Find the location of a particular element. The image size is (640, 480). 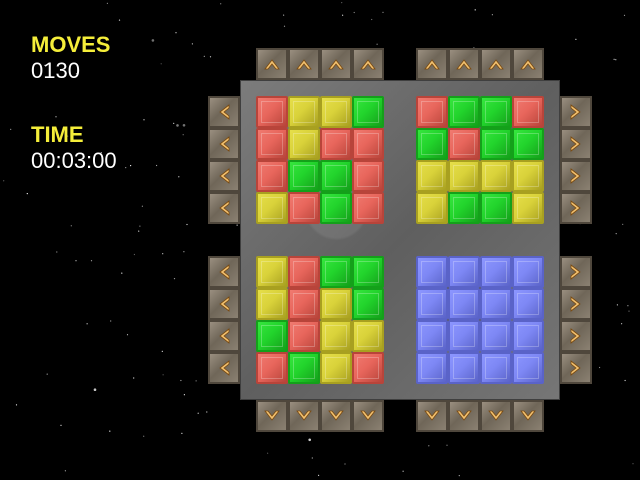

tile-top-left-r3-c2 is located at coordinates (336, 208).